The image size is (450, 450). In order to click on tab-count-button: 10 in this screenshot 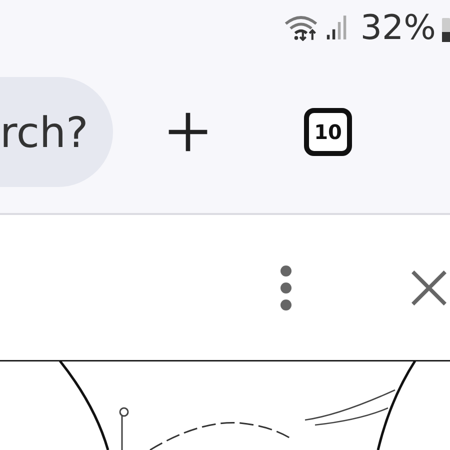, I will do `click(328, 132)`.